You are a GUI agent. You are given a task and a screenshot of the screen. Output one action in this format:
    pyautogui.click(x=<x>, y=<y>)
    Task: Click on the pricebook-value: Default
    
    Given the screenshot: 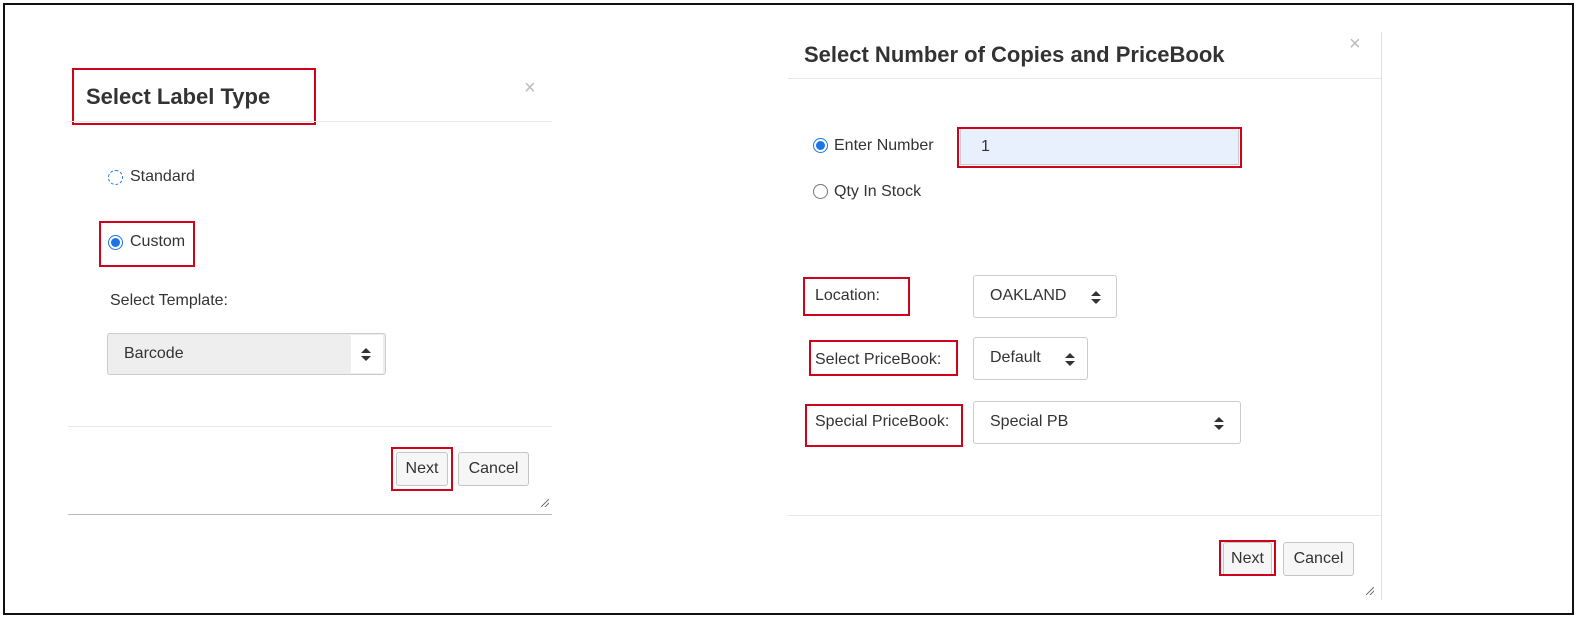 What is the action you would take?
    pyautogui.click(x=1015, y=357)
    